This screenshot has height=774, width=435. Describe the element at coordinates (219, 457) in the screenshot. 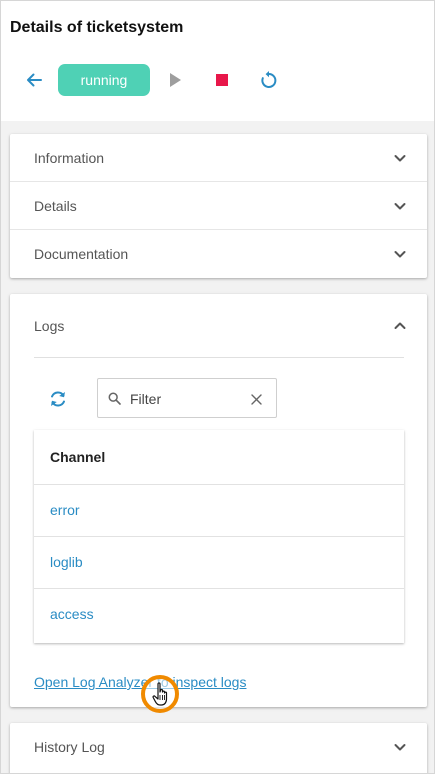

I see `table-header: Channel` at that location.